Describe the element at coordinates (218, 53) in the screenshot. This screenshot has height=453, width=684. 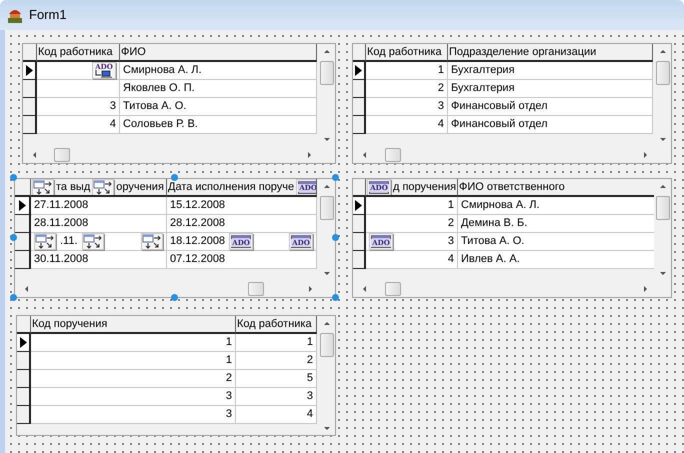
I see `column-header: ФИО` at that location.